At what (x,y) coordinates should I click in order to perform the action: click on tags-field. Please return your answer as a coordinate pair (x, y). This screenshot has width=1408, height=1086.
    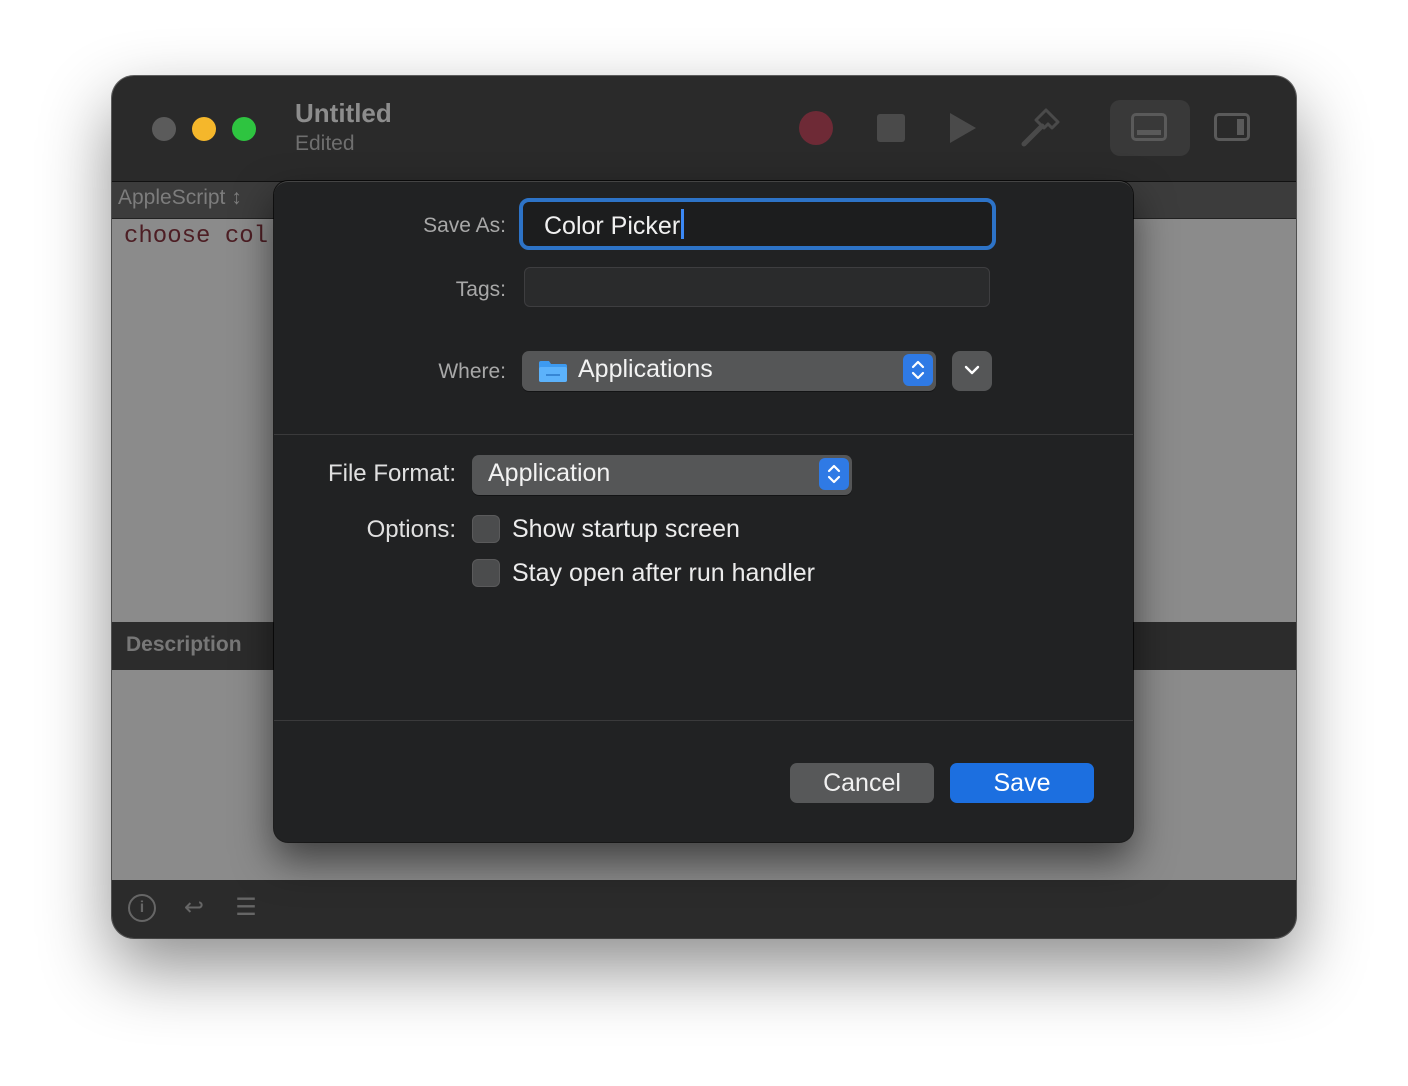
    Looking at the image, I should click on (757, 287).